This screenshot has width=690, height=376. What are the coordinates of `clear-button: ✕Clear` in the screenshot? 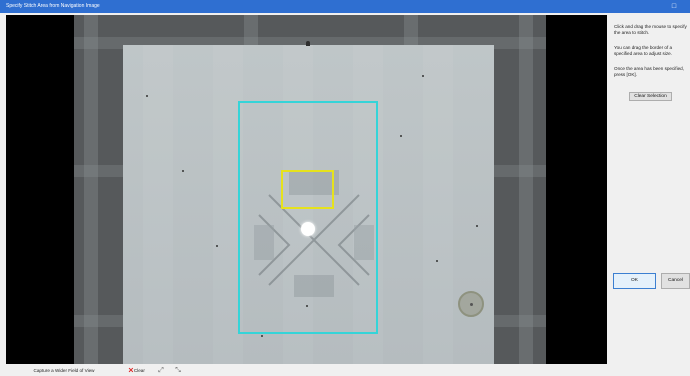 It's located at (139, 370).